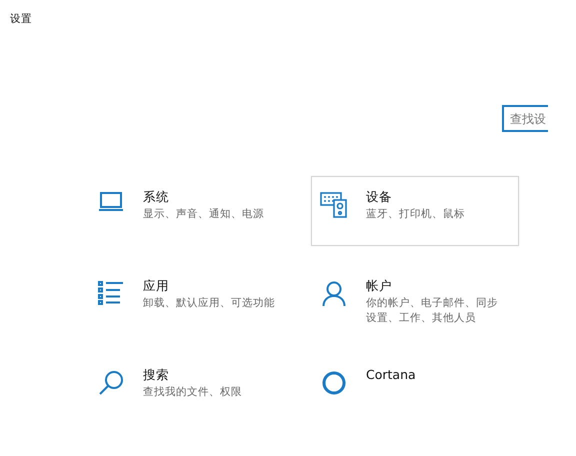  Describe the element at coordinates (21, 19) in the screenshot. I see `window-title: 设置` at that location.